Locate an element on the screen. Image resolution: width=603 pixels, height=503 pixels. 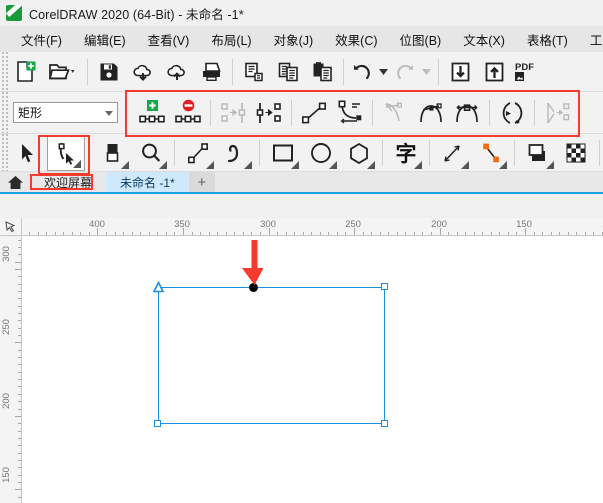
add-node-icon is located at coordinates (152, 113).